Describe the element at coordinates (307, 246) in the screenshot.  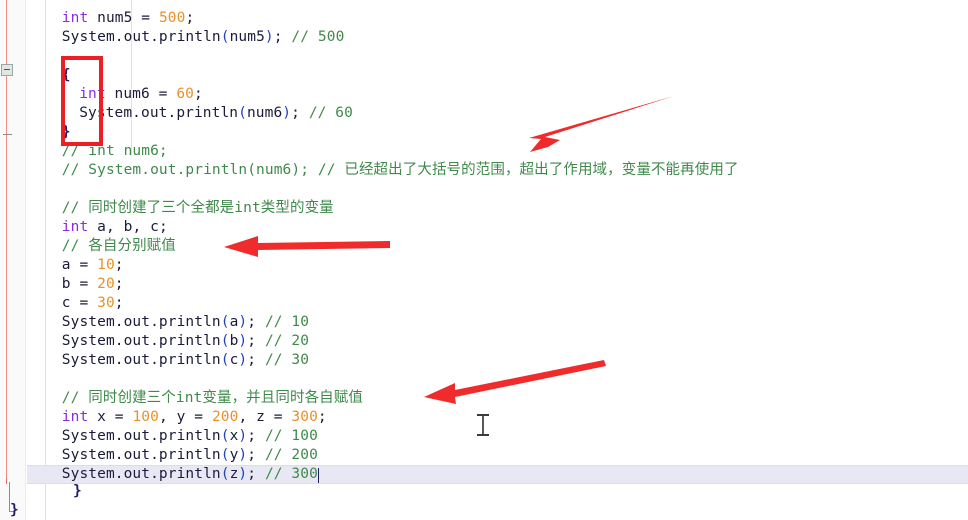
I see `arrow-to-assign-comment` at that location.